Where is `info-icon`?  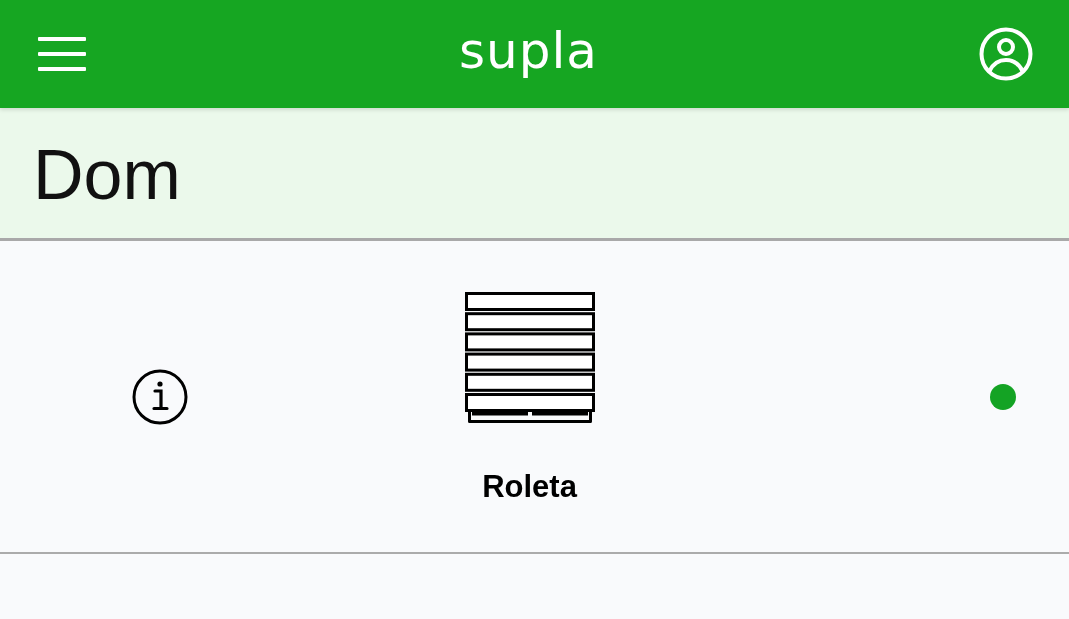
info-icon is located at coordinates (160, 396).